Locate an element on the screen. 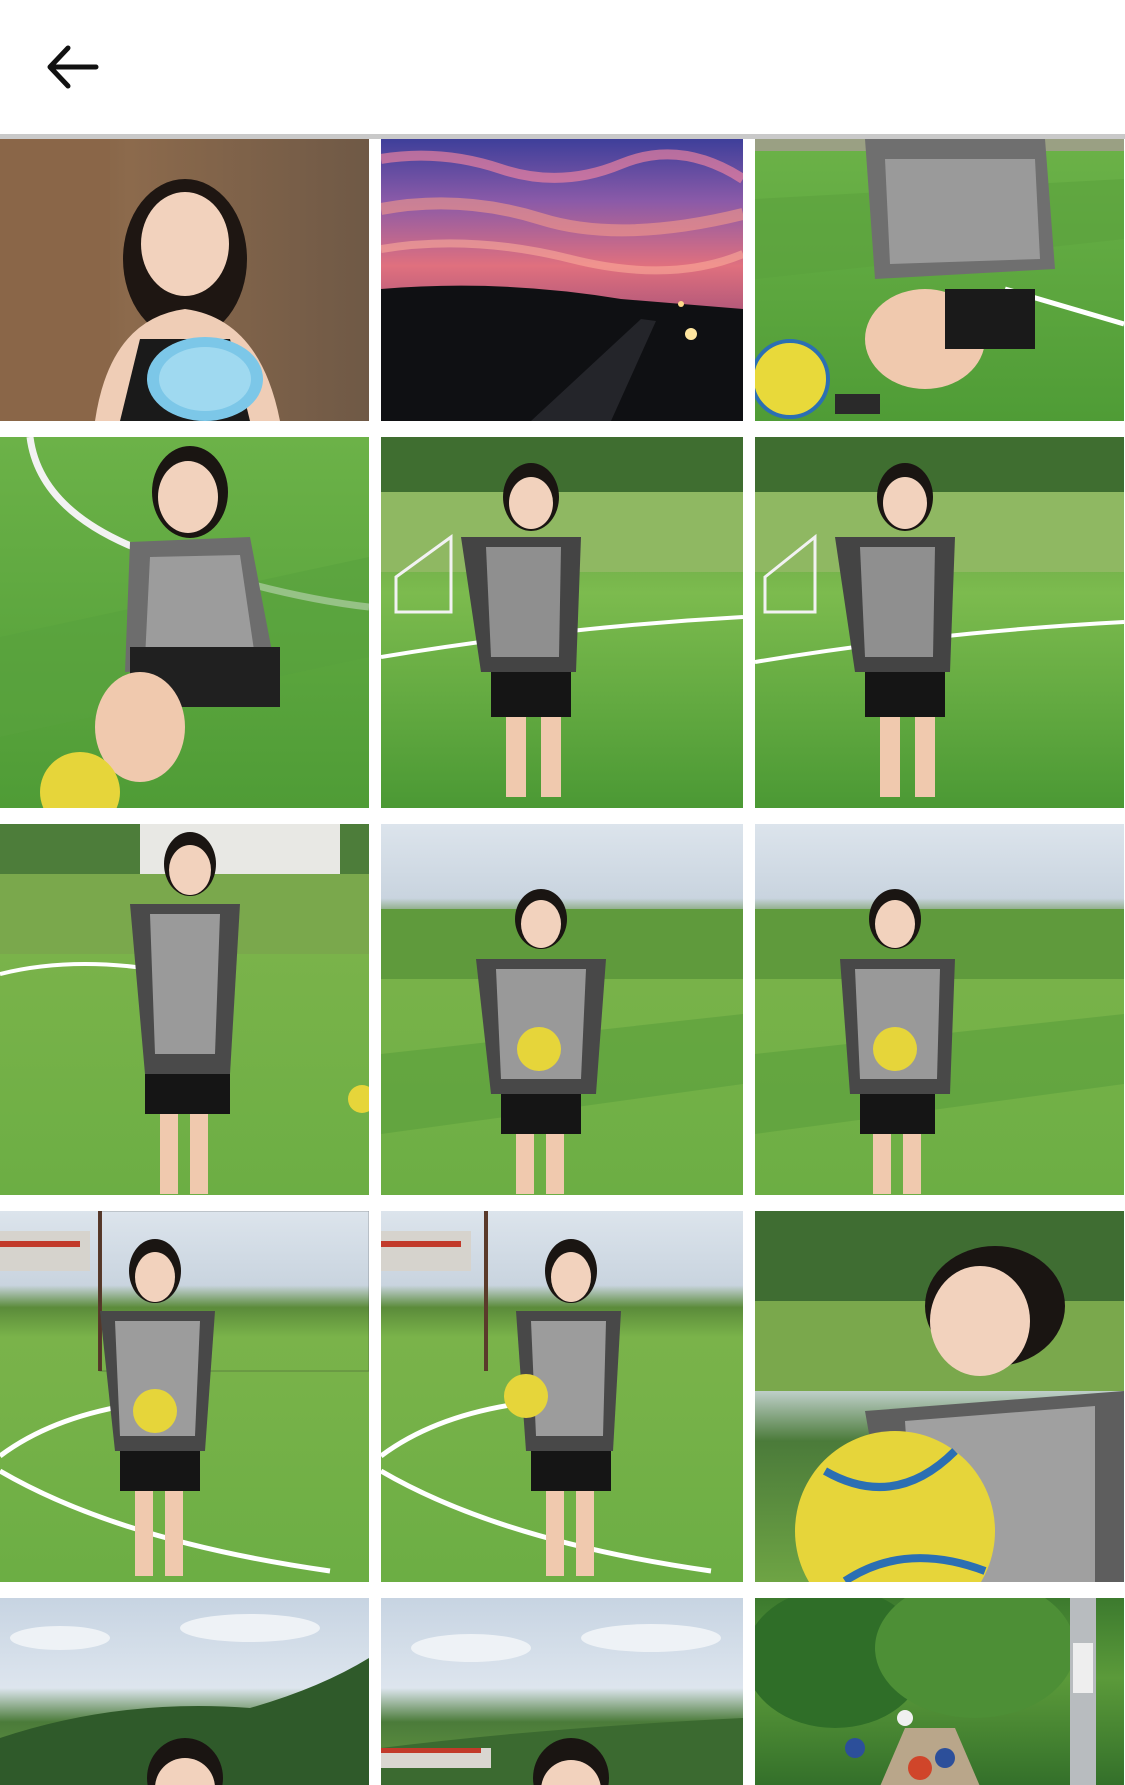 The image size is (1125, 1785). back-button is located at coordinates (72, 67).